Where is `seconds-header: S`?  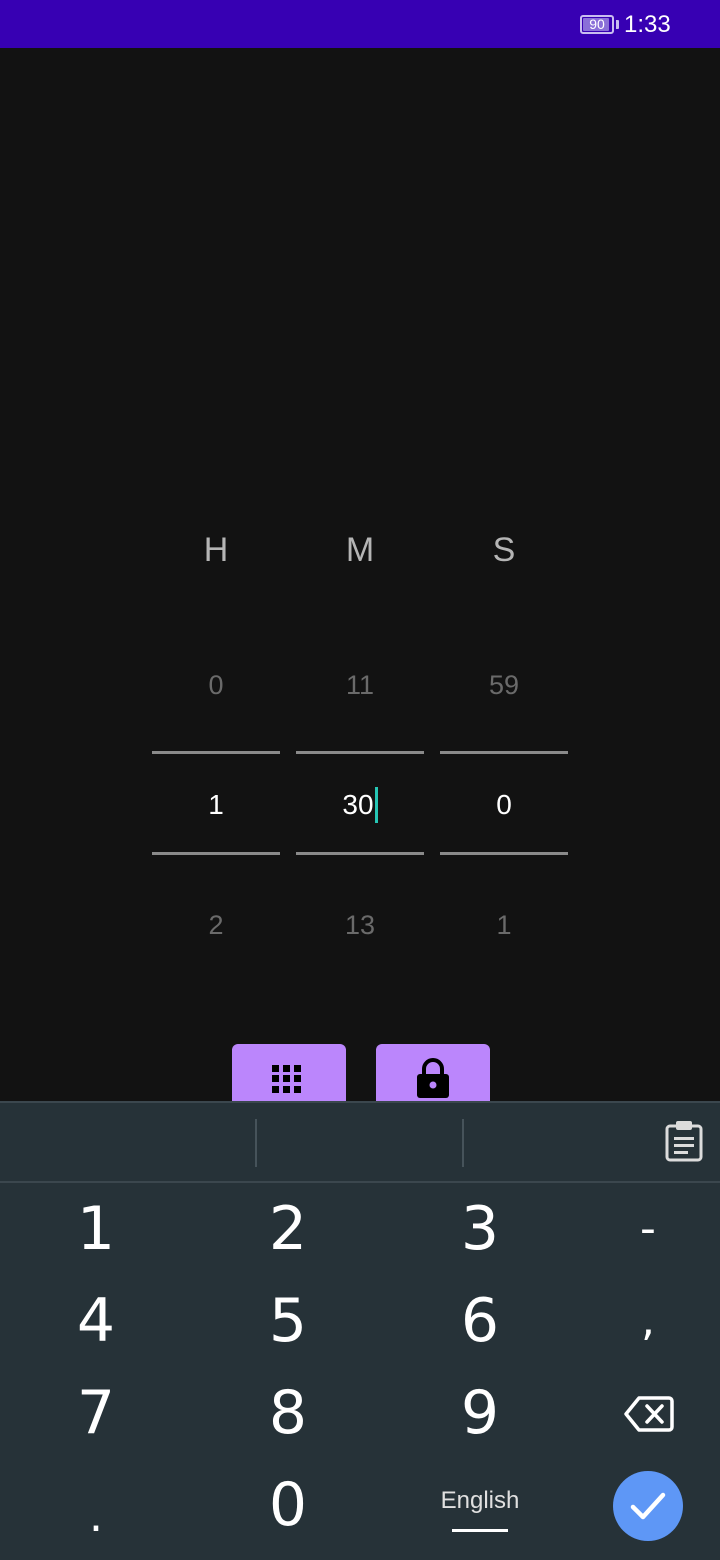
seconds-header: S is located at coordinates (504, 550).